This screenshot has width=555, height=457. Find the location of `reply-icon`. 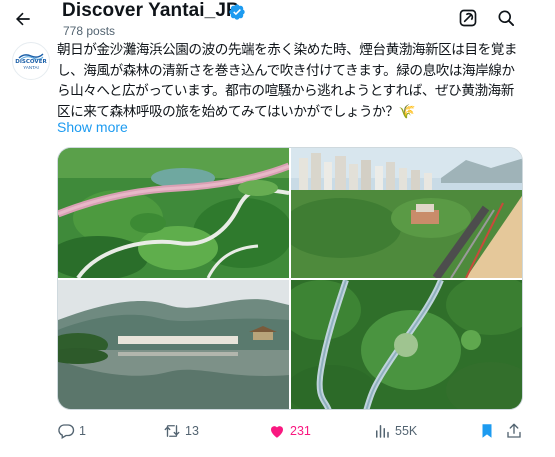

reply-icon is located at coordinates (66, 431).